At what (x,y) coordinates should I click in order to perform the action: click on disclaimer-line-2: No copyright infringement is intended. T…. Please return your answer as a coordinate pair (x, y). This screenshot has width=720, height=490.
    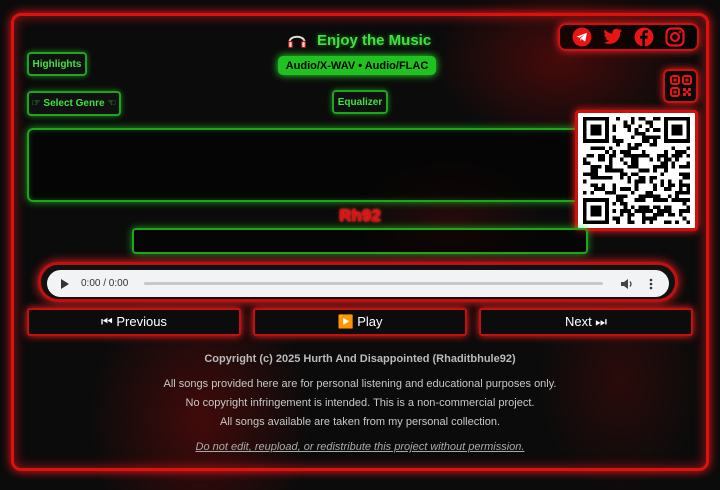
    Looking at the image, I should click on (360, 403).